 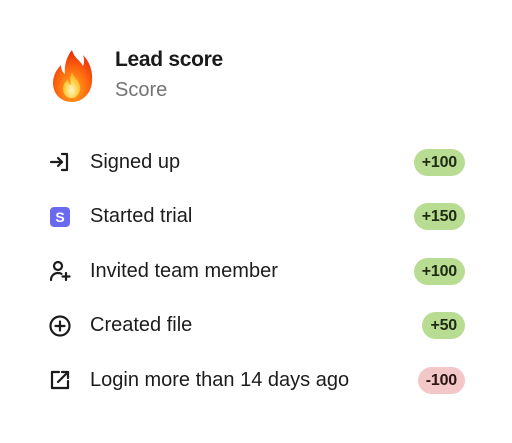 I want to click on svg-text: S, so click(x=59, y=217).